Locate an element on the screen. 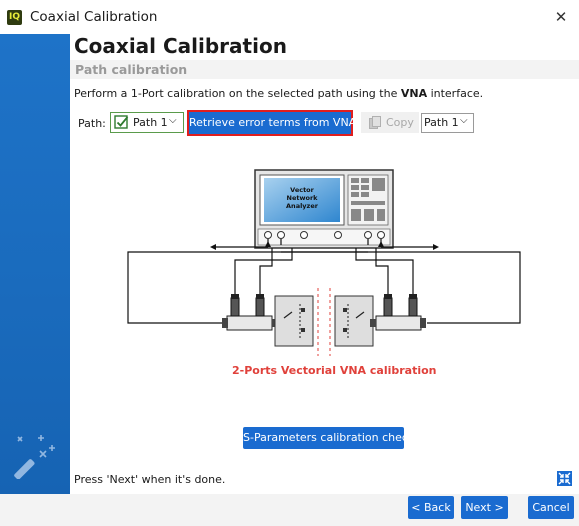 Image resolution: width=579 pixels, height=526 pixels. copy-label: Copy is located at coordinates (400, 122).